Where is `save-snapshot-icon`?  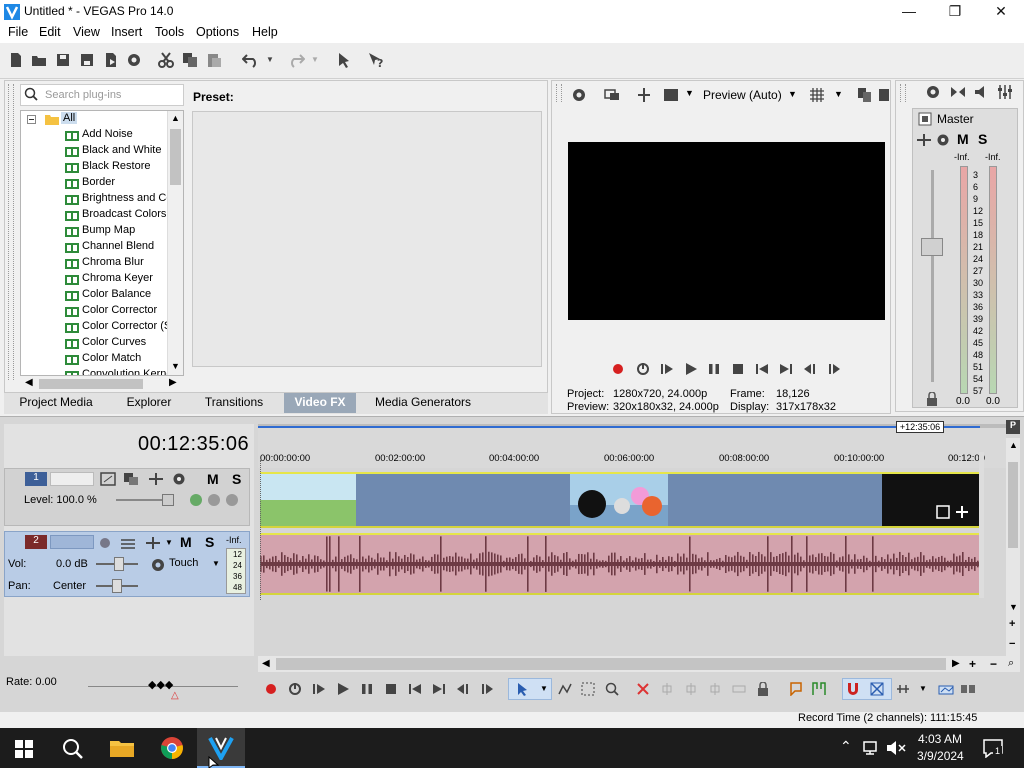 save-snapshot-icon is located at coordinates (884, 95).